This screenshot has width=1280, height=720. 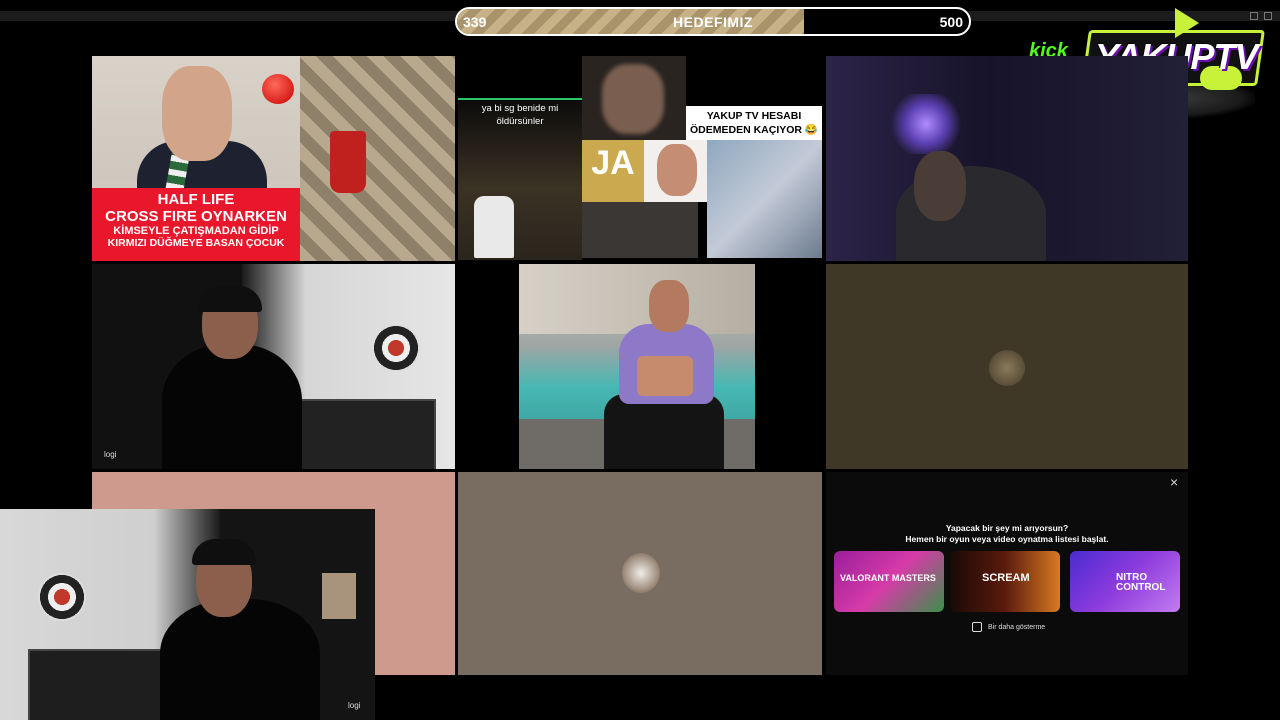 What do you see at coordinates (613, 163) in the screenshot?
I see `collage-ja-text: JA` at bounding box center [613, 163].